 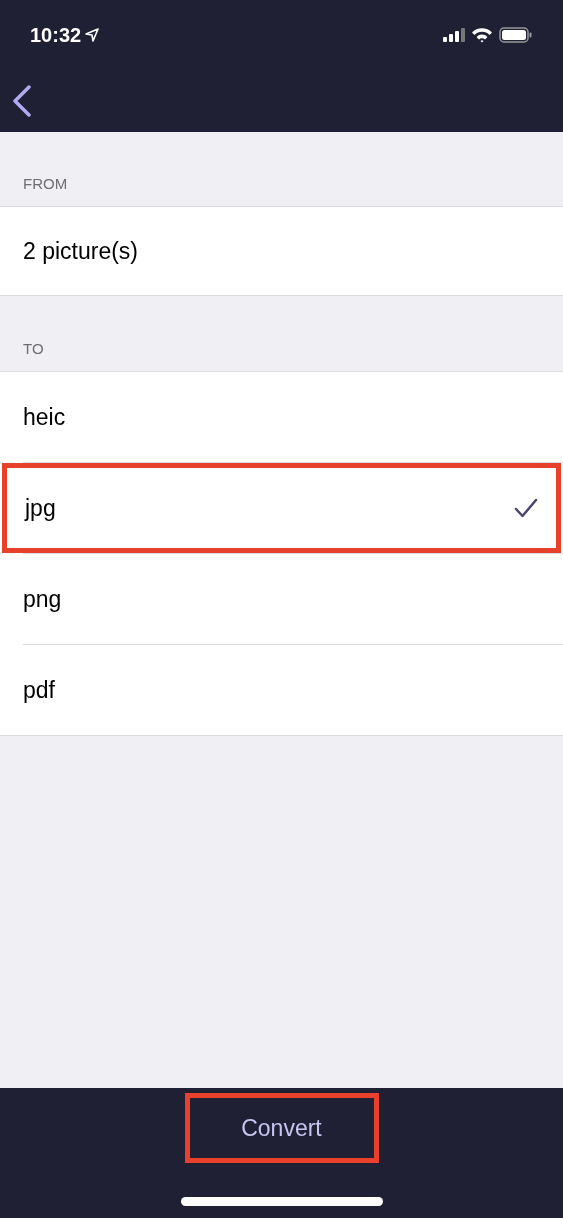 I want to click on location-icon, so click(x=92, y=35).